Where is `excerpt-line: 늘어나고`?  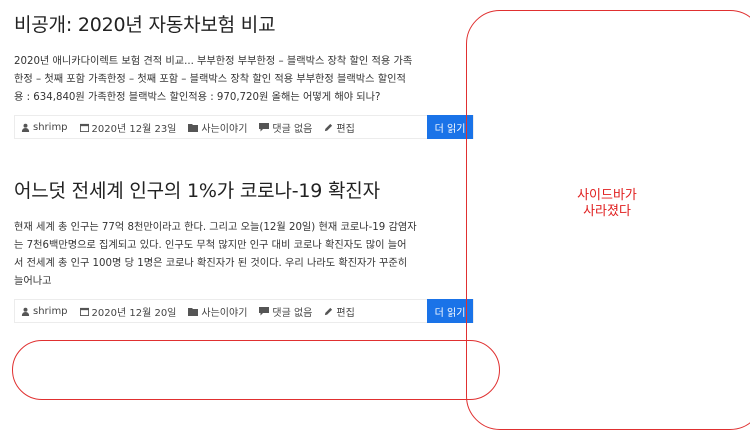 excerpt-line: 늘어나고 is located at coordinates (33, 281).